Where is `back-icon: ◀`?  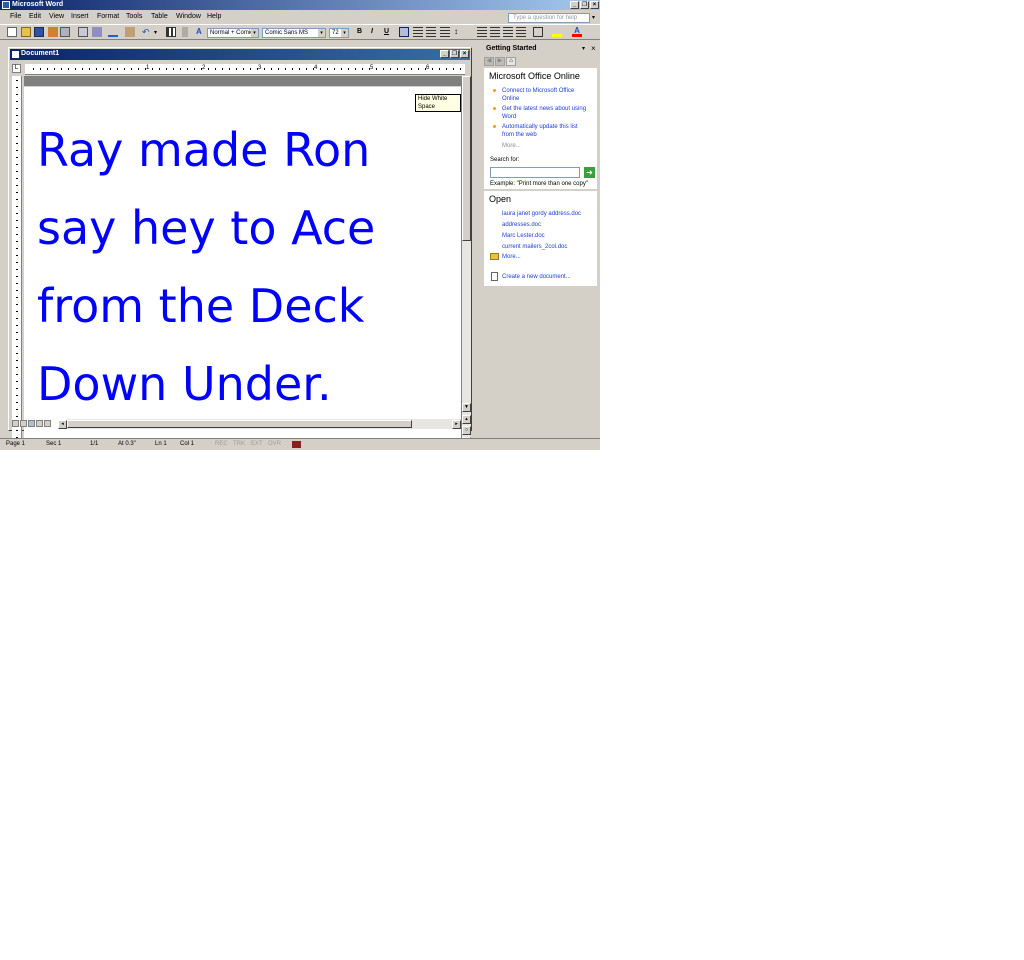 back-icon: ◀ is located at coordinates (489, 61).